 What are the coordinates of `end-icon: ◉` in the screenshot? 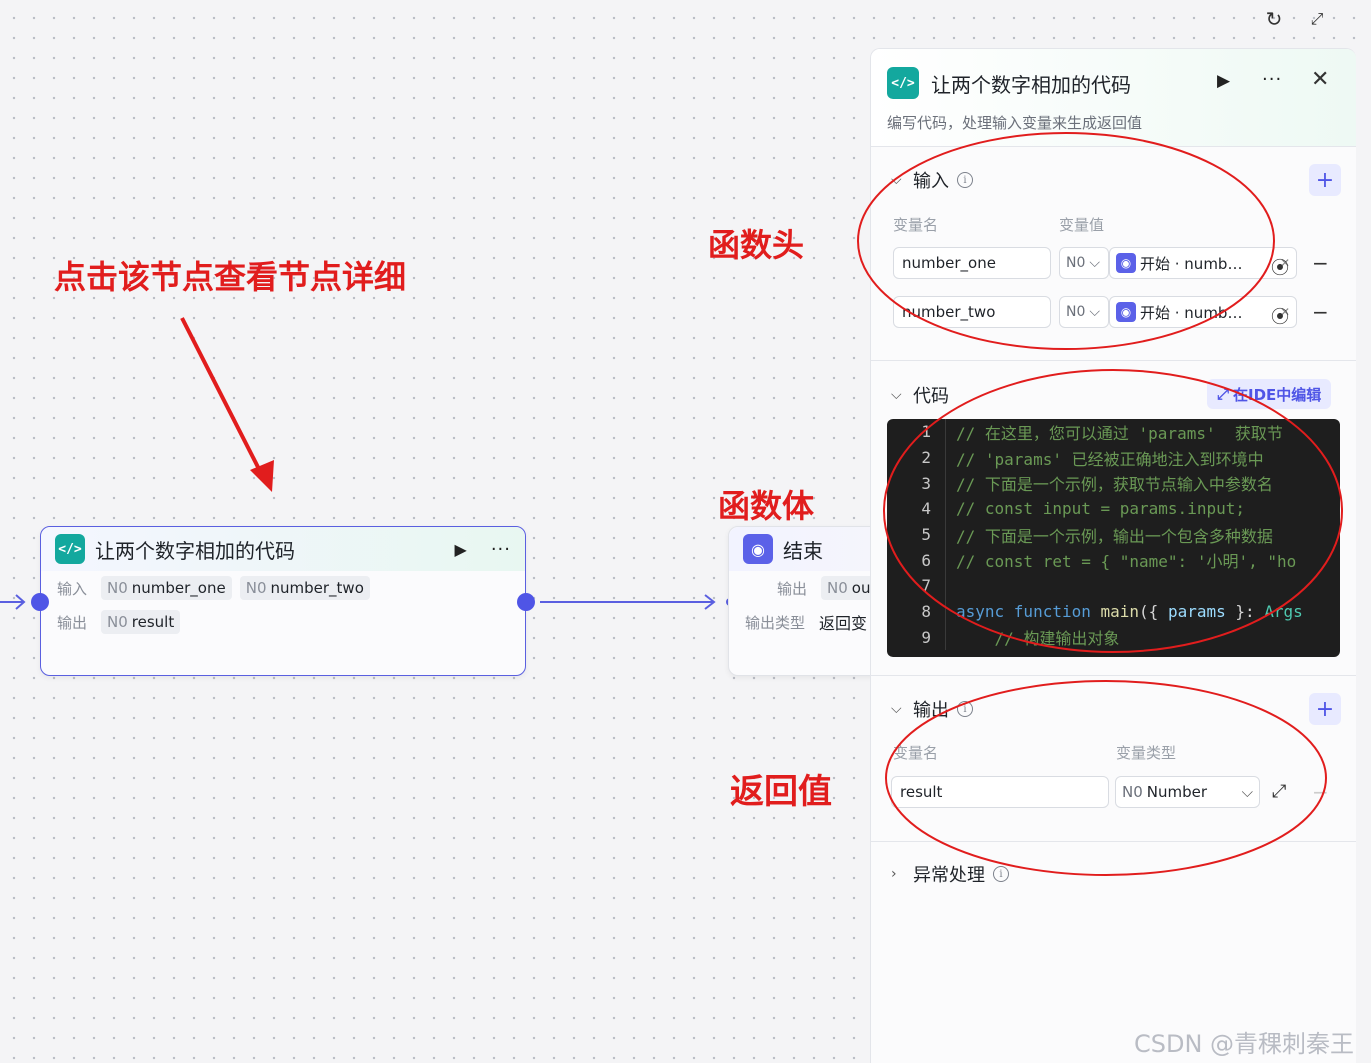 It's located at (758, 549).